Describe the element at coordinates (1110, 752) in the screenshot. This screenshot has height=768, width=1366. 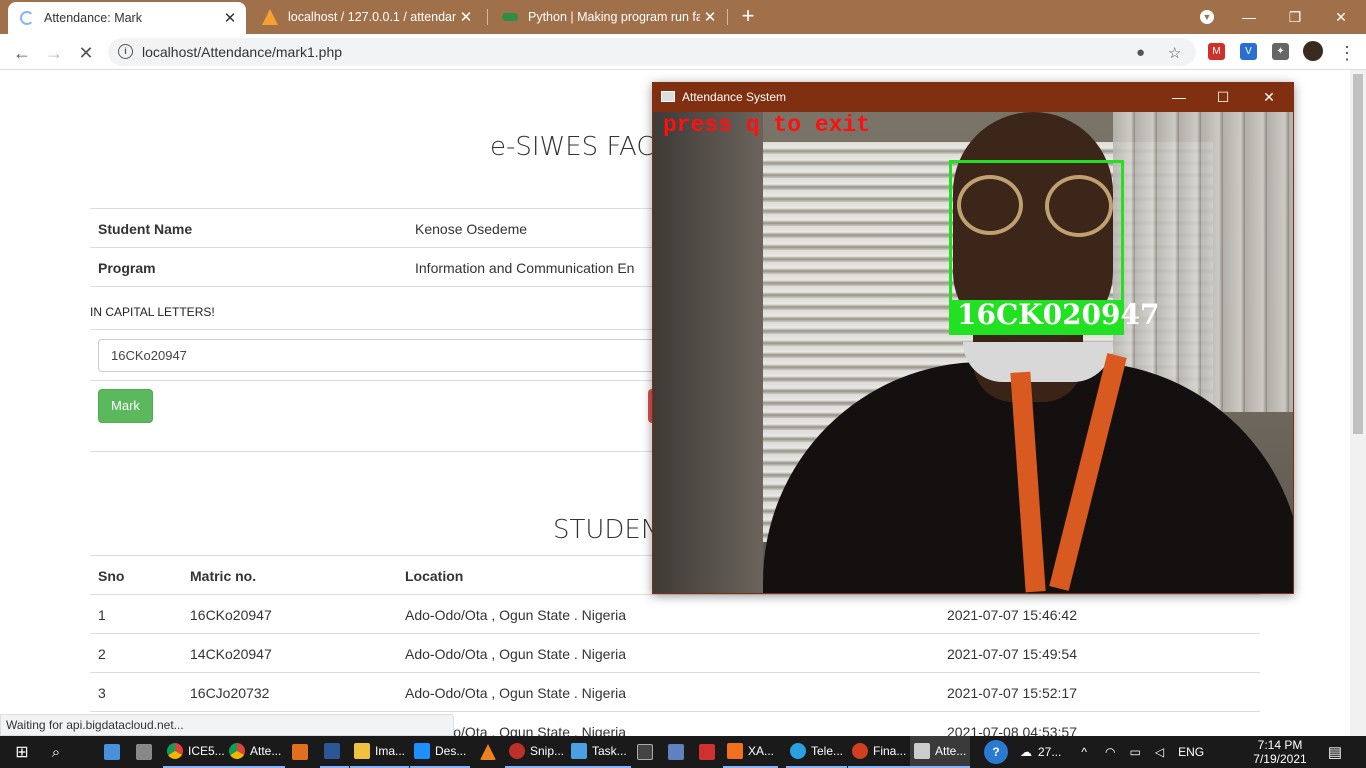
I see `wifi-icon: ◠` at that location.